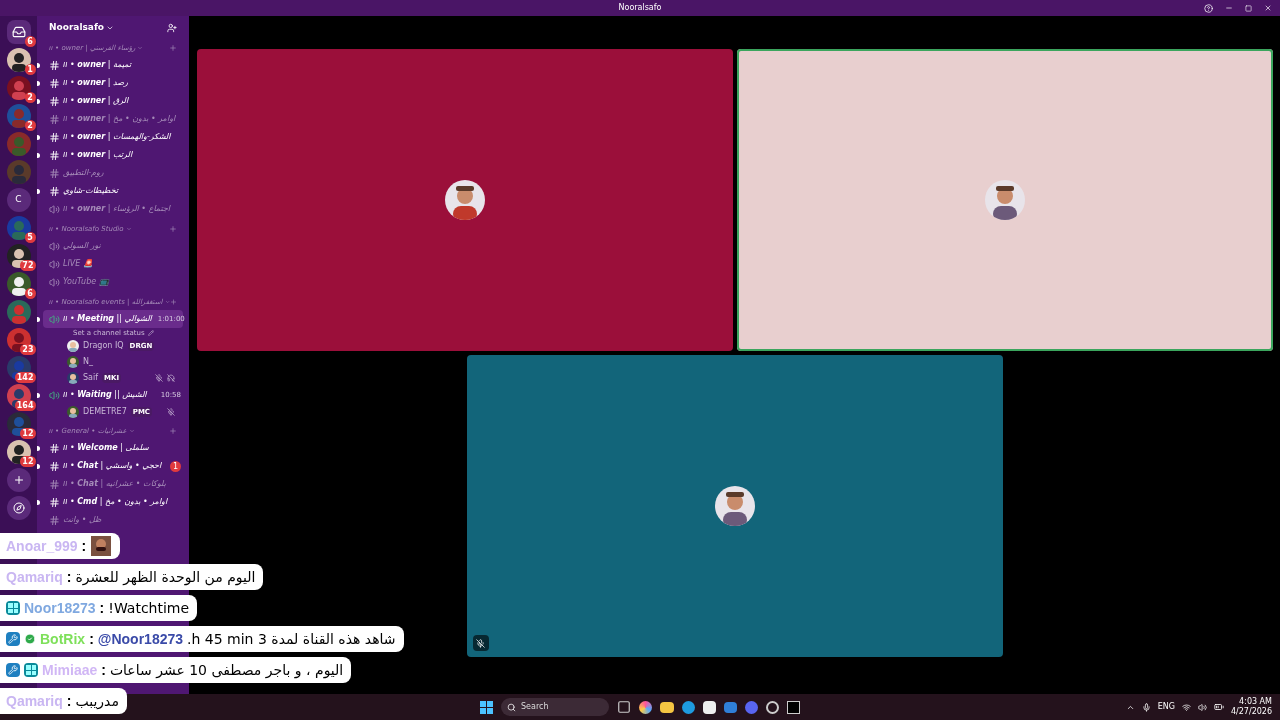 This screenshot has height=720, width=1280. What do you see at coordinates (1268, 8) in the screenshot?
I see `close-icon` at bounding box center [1268, 8].